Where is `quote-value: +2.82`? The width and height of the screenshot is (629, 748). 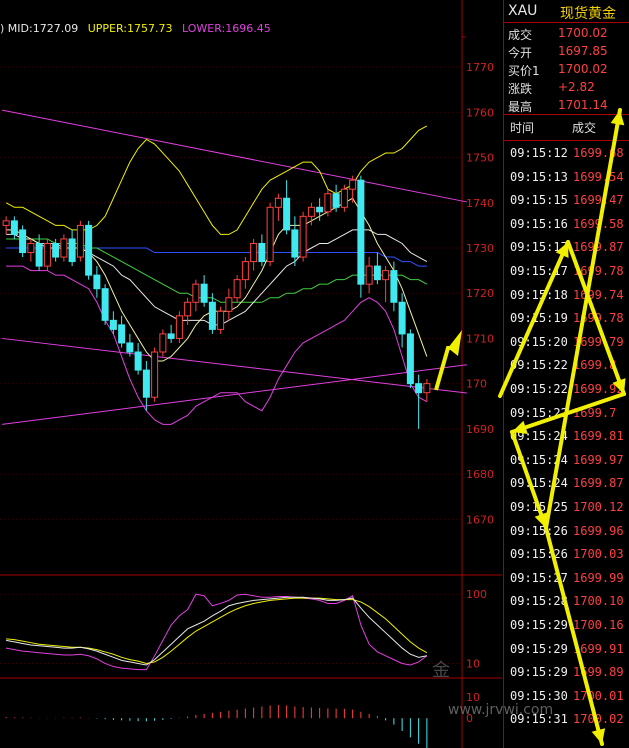 quote-value: +2.82 is located at coordinates (576, 87).